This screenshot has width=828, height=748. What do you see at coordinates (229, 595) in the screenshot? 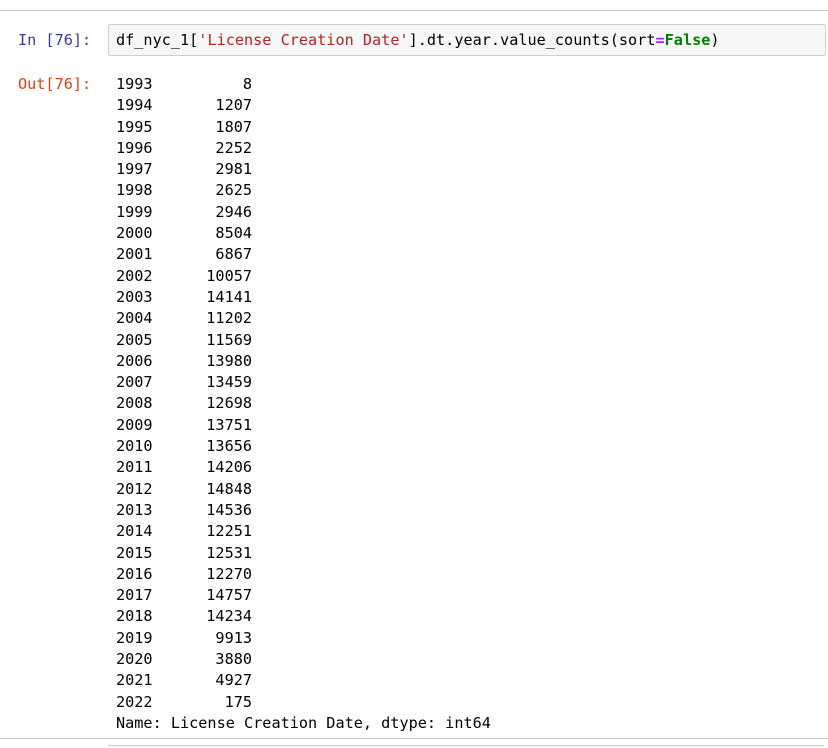
I see `value-count: 14757` at bounding box center [229, 595].